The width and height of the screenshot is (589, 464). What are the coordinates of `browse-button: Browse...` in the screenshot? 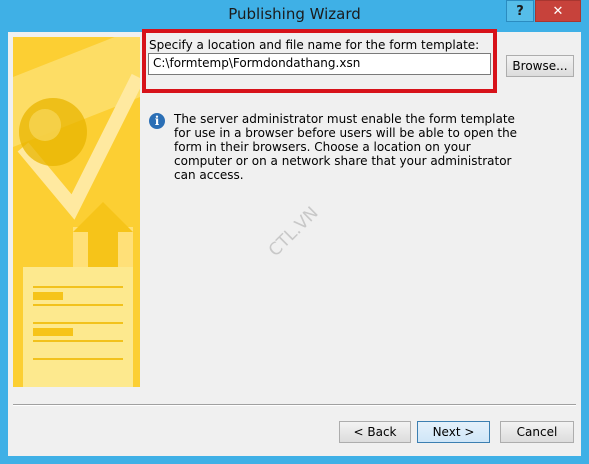 It's located at (540, 66).